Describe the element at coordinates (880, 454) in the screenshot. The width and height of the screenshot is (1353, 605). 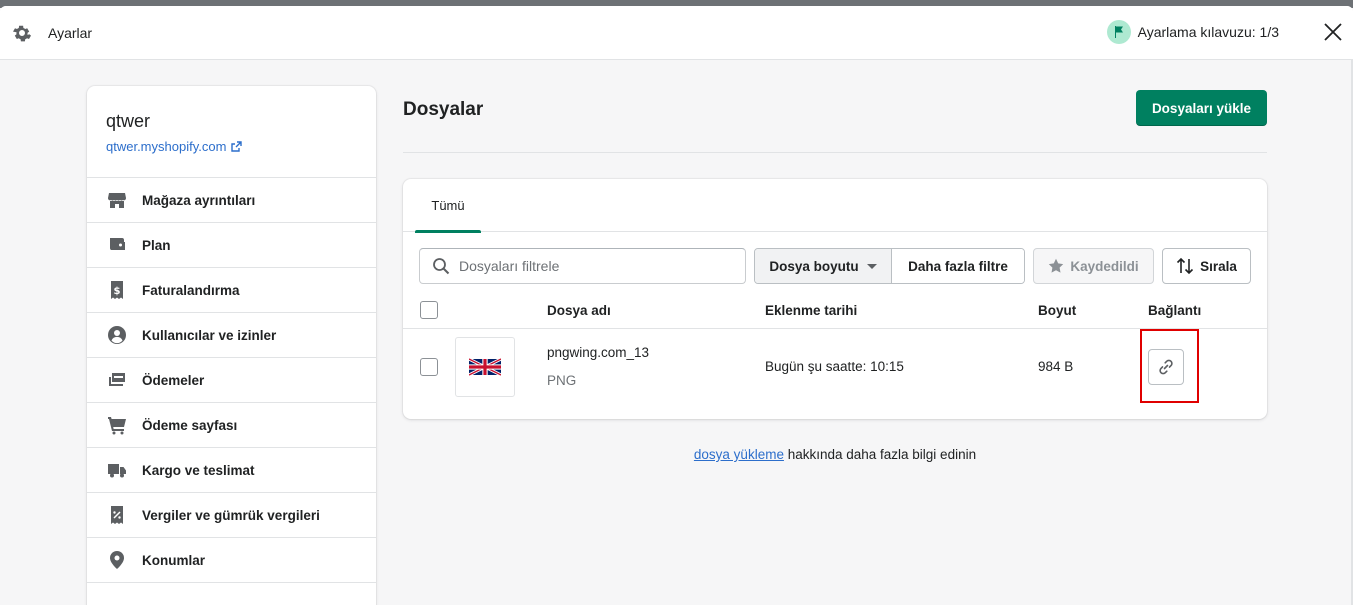
I see `learn-more-text: hakkında daha fazla bilgi edinin` at that location.